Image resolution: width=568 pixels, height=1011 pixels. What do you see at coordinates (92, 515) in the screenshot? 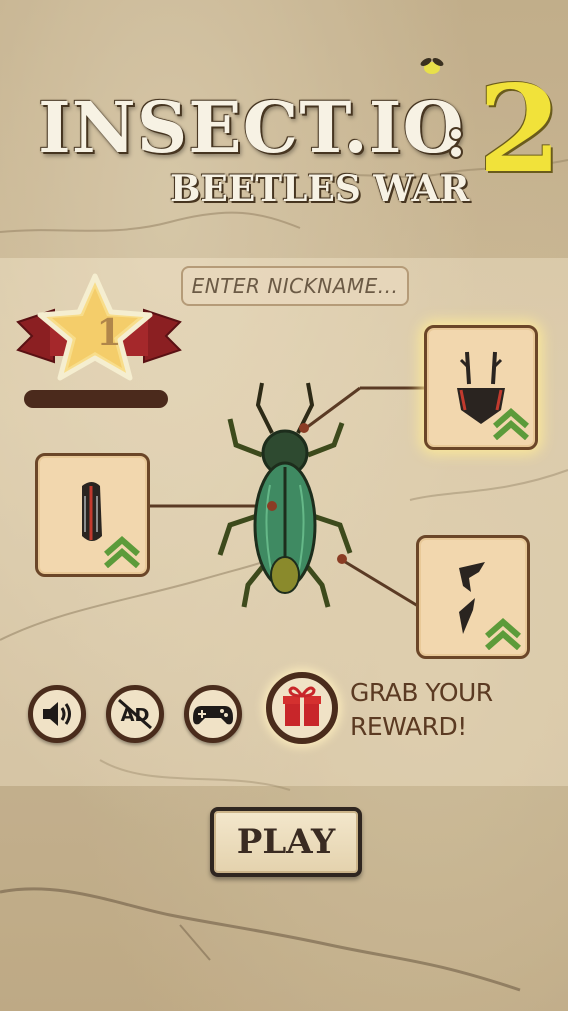
I see `shell-upgrade-slot` at bounding box center [92, 515].